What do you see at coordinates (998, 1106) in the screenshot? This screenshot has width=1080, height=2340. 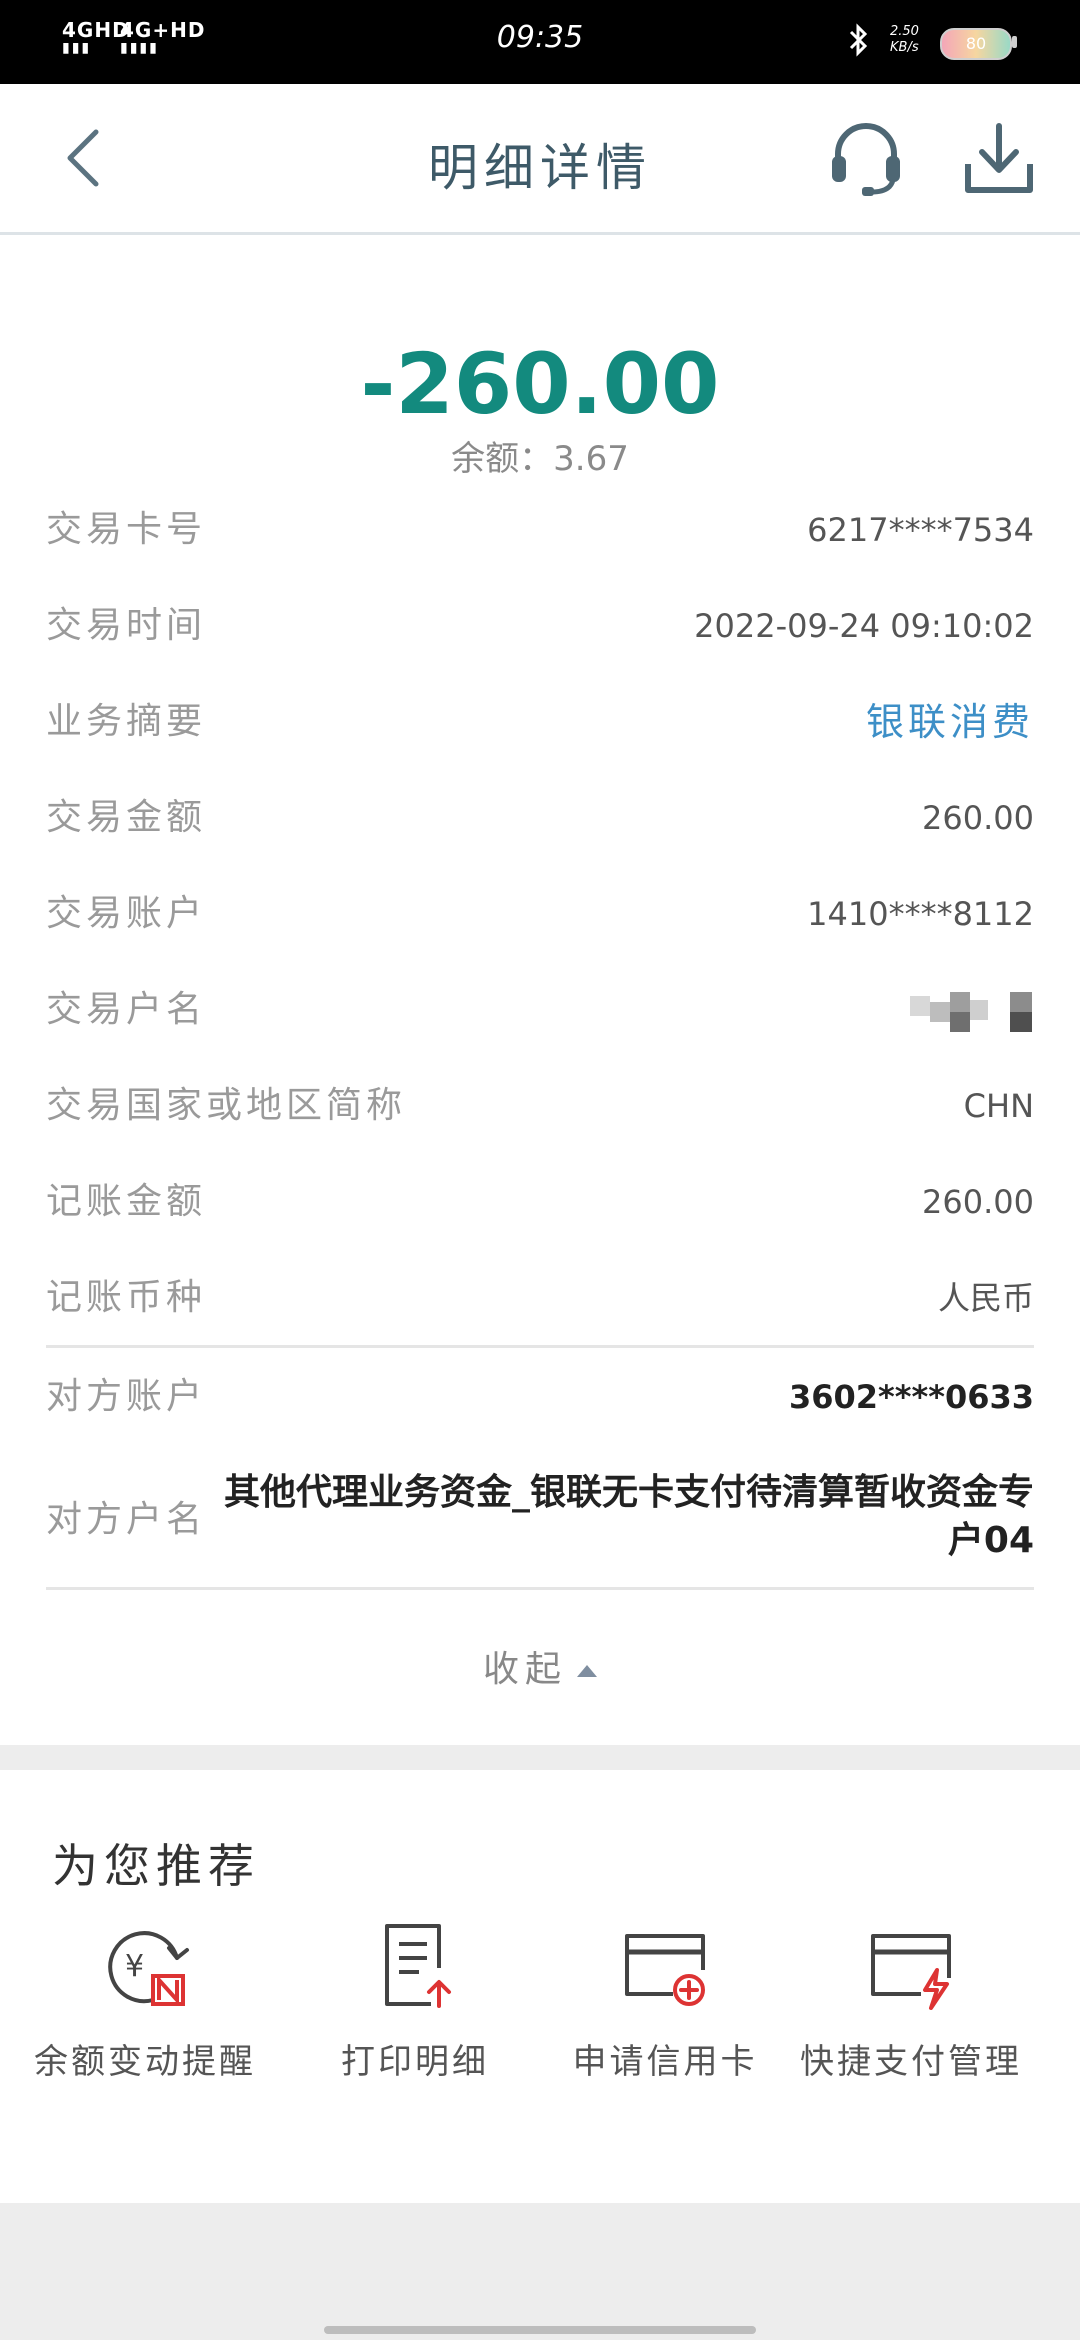 I see `detail-value: CHN` at bounding box center [998, 1106].